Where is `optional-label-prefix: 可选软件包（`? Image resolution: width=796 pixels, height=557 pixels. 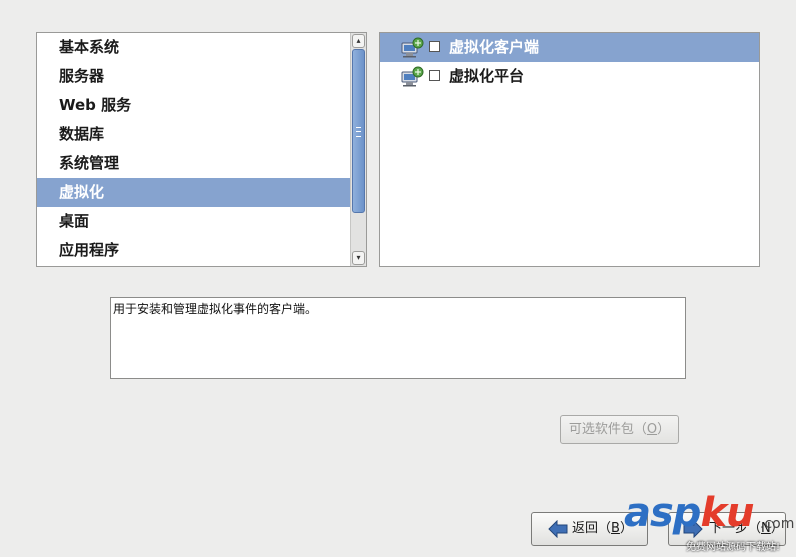
optional-label-prefix: 可选软件包（ is located at coordinates (607, 429).